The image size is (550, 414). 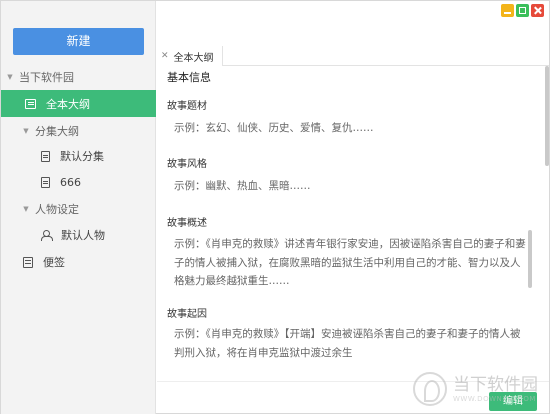 I want to click on tree-label: 分集大纲, so click(x=57, y=131).